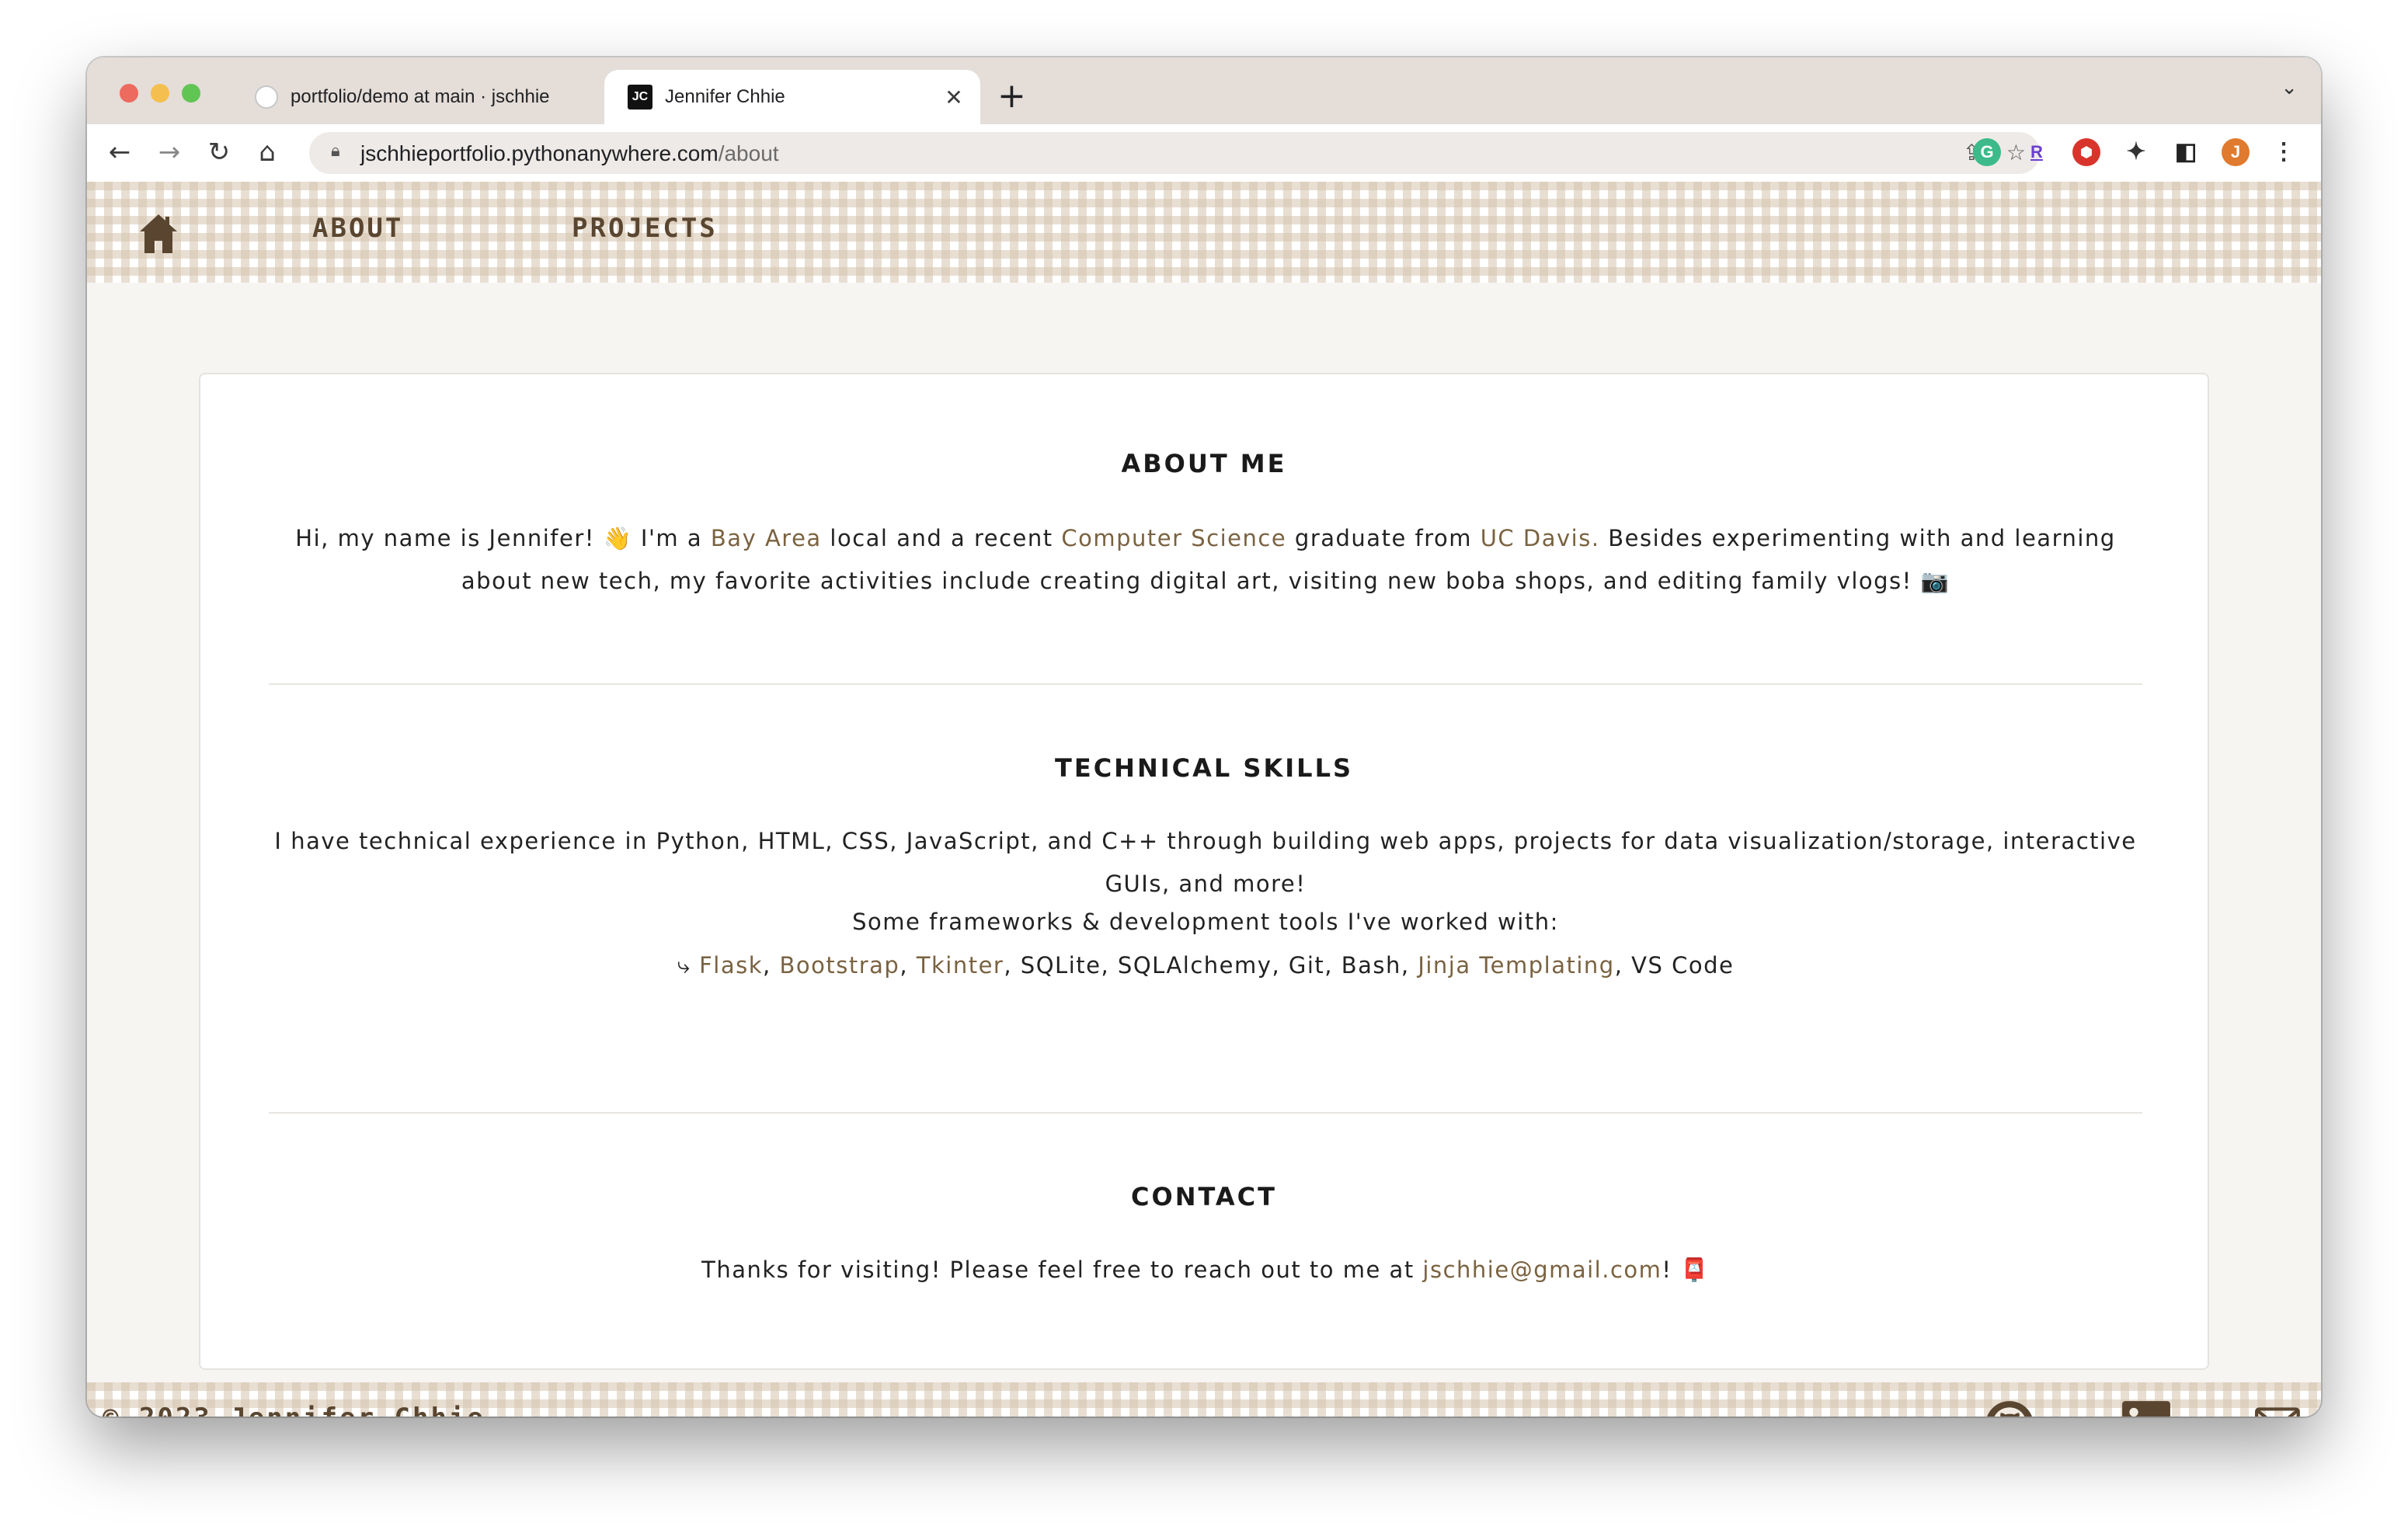 Image resolution: width=2408 pixels, height=1533 pixels. Describe the element at coordinates (1683, 965) in the screenshot. I see `tool-item: VS Code` at that location.